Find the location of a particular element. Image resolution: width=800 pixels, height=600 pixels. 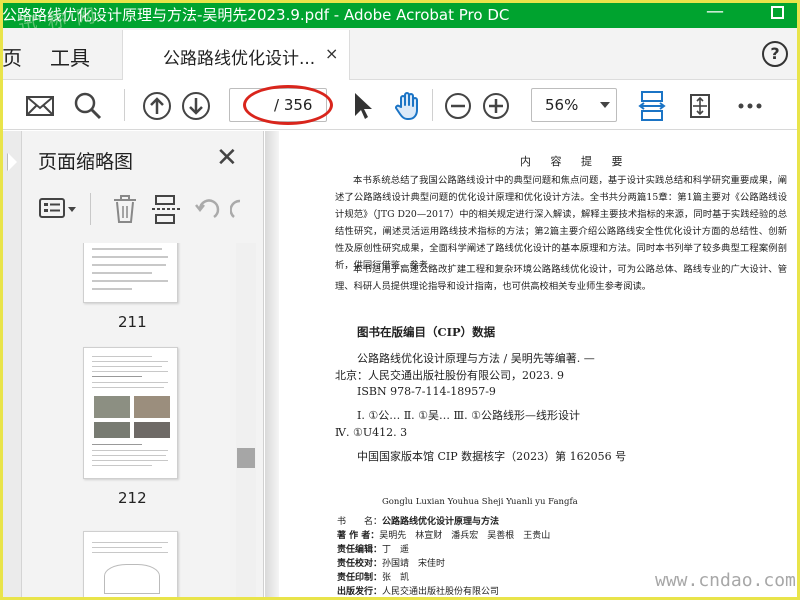

fit-width-icon is located at coordinates (652, 106).